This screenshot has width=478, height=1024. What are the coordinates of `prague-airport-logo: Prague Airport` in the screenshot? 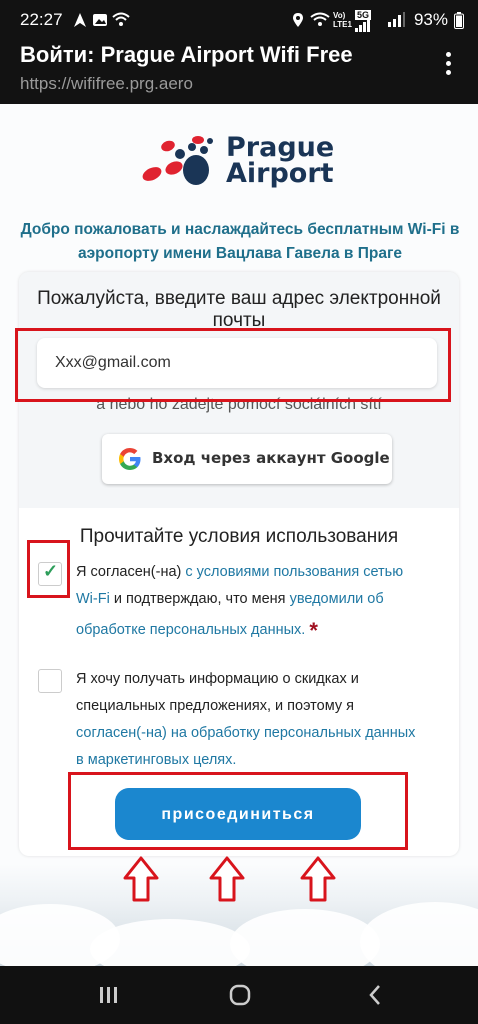 It's located at (240, 162).